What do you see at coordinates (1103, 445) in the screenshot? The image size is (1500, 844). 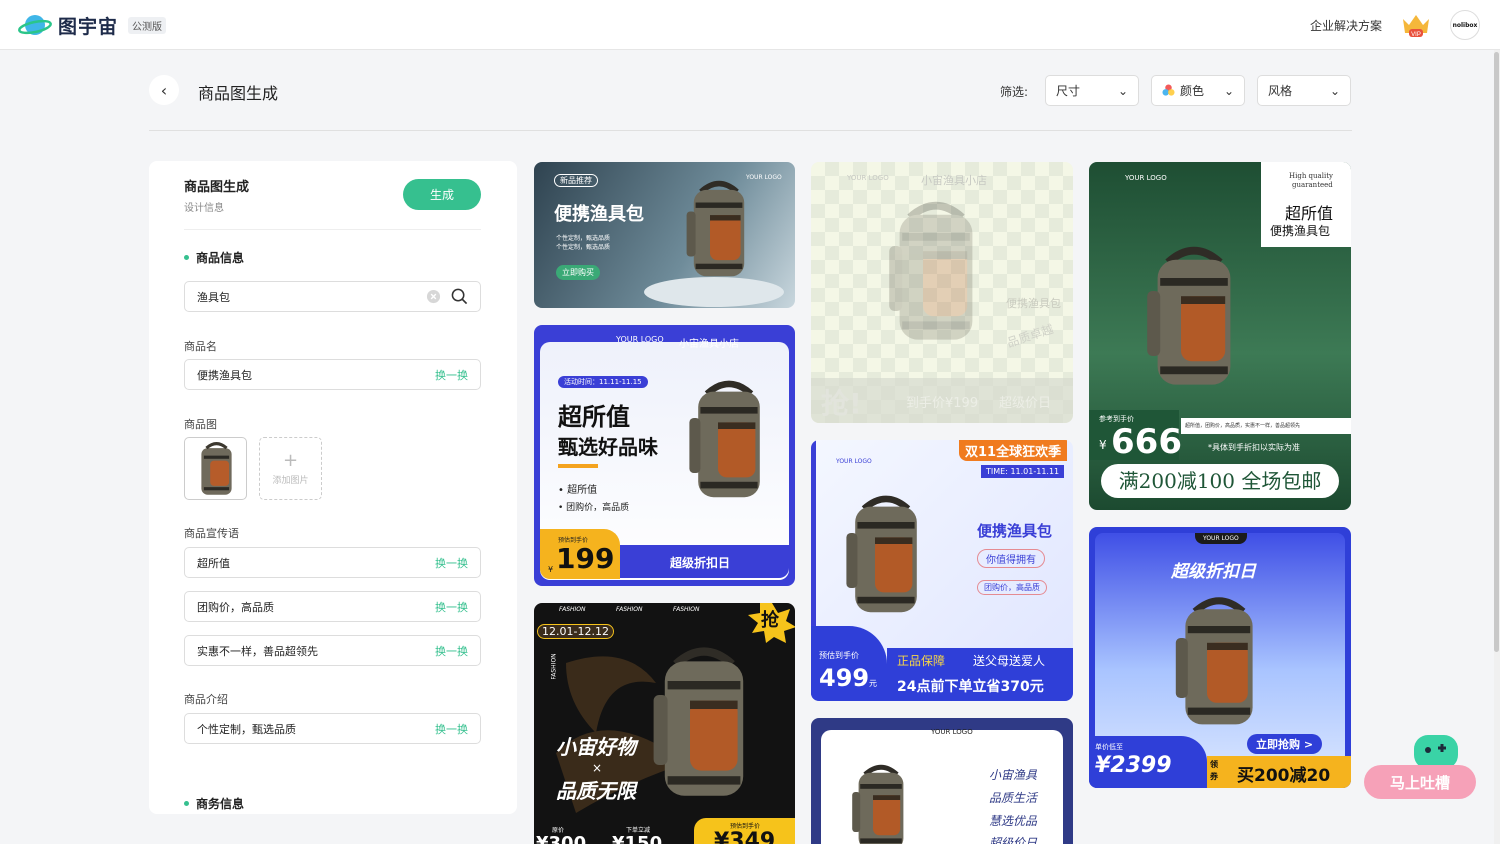 I see `yen-symbol: ¥` at bounding box center [1103, 445].